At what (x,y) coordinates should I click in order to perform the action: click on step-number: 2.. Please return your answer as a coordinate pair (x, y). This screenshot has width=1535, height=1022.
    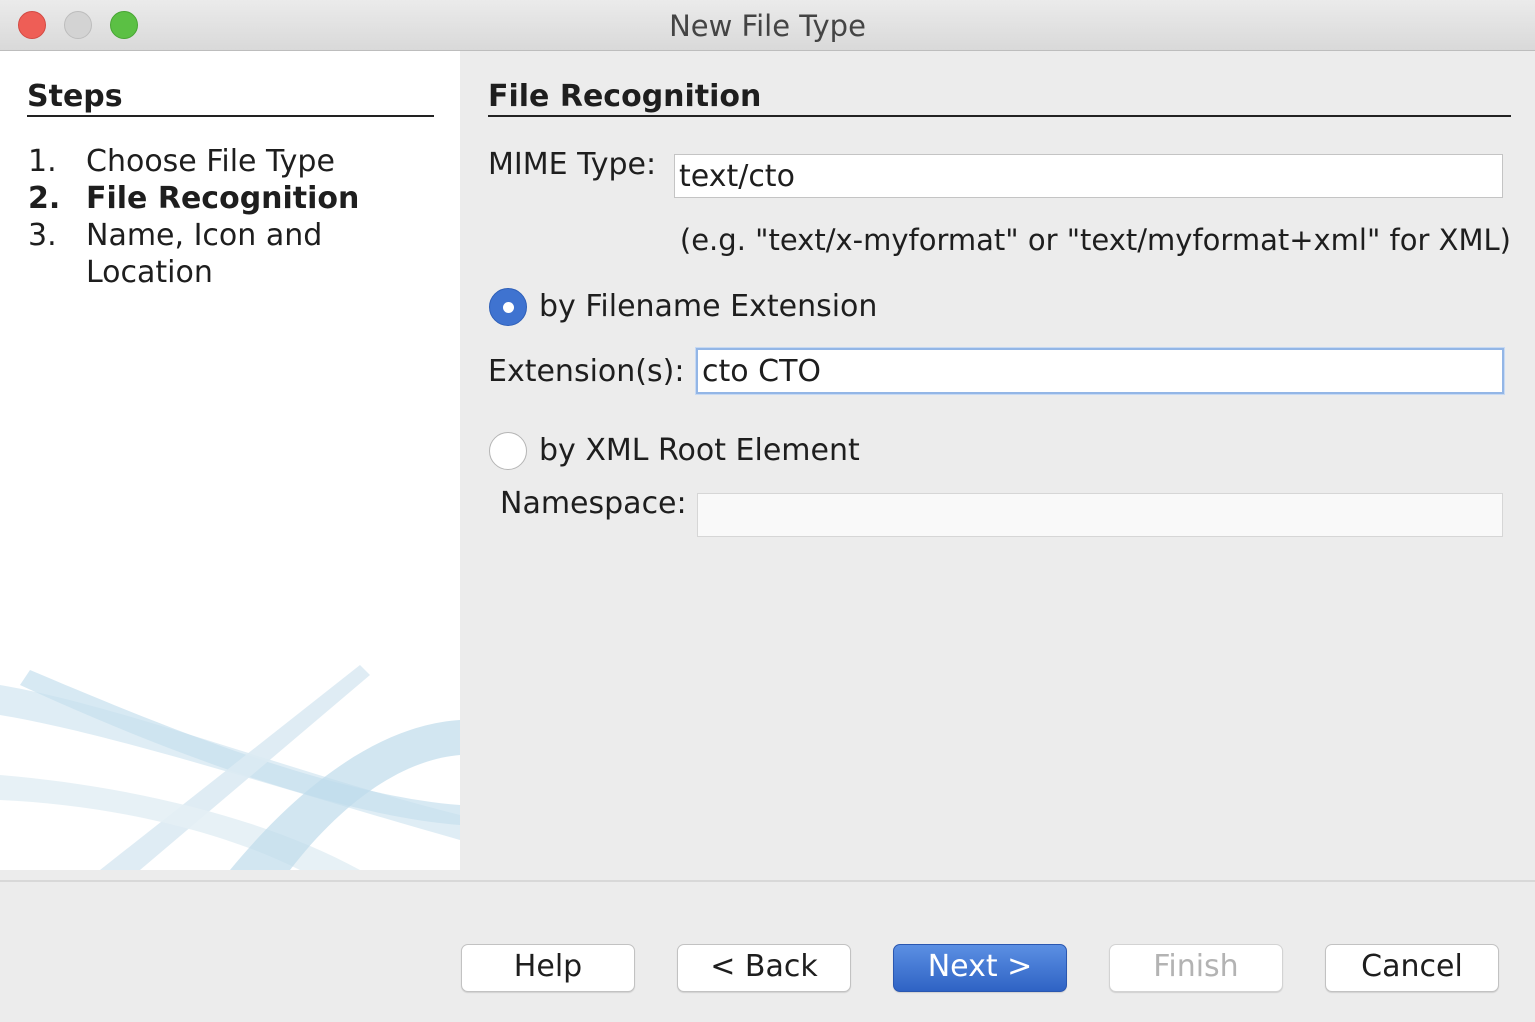
    Looking at the image, I should click on (44, 198).